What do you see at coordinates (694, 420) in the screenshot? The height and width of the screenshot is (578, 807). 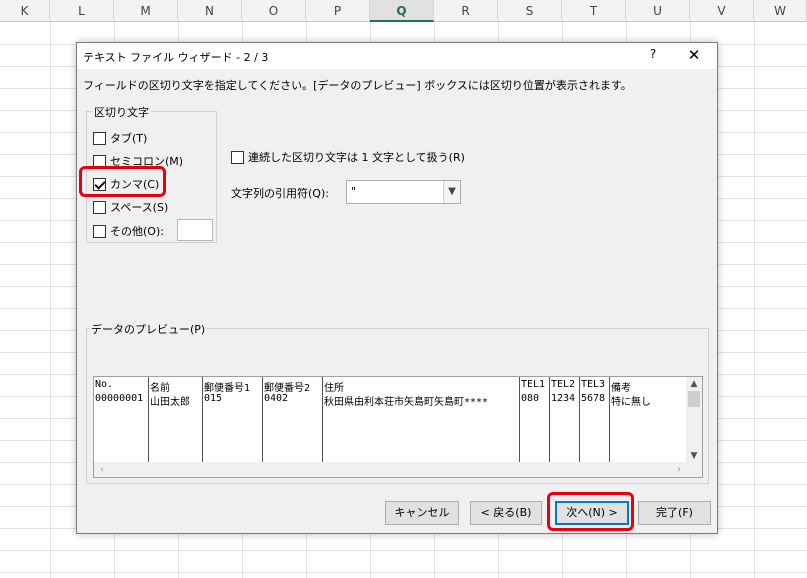 I see `vertical-scrollbar: ▲ ▼` at bounding box center [694, 420].